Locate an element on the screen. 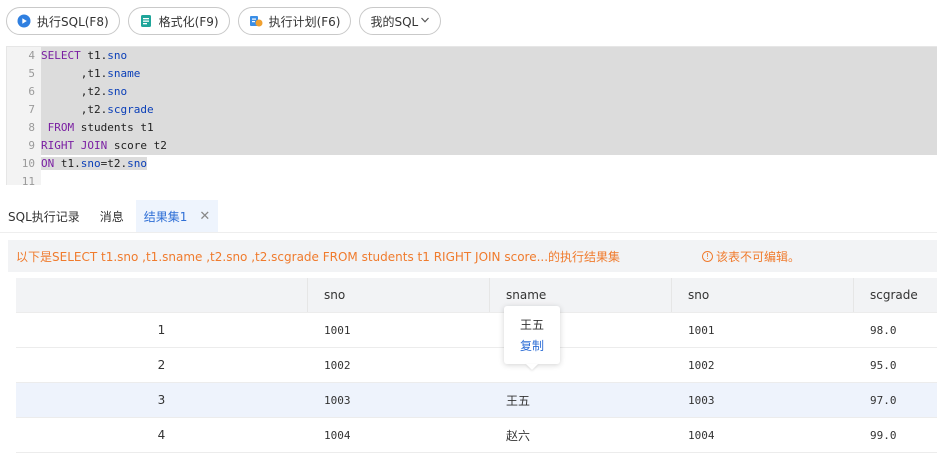  column-header: scgrade is located at coordinates (895, 295).